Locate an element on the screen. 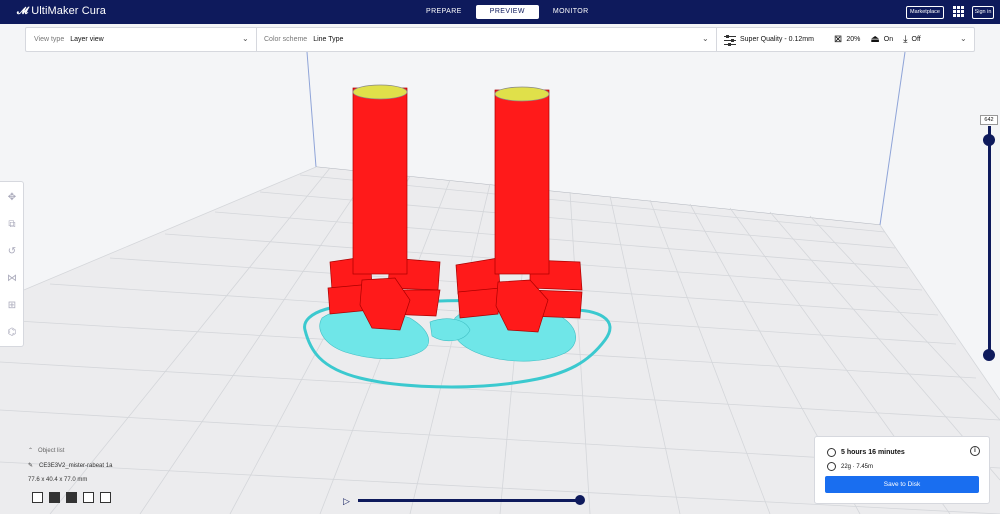 This screenshot has height=514, width=1000. spool-icon is located at coordinates (831, 466).